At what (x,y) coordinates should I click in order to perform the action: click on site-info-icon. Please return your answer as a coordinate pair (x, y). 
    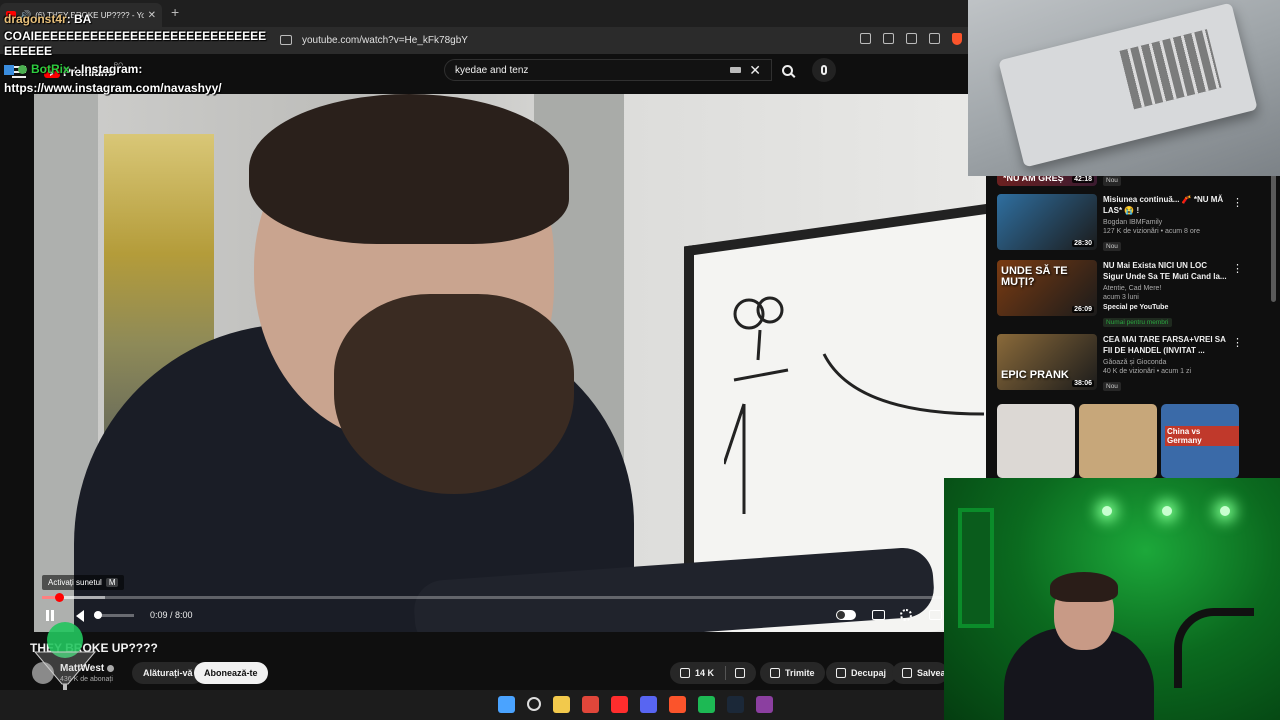
    Looking at the image, I should click on (286, 40).